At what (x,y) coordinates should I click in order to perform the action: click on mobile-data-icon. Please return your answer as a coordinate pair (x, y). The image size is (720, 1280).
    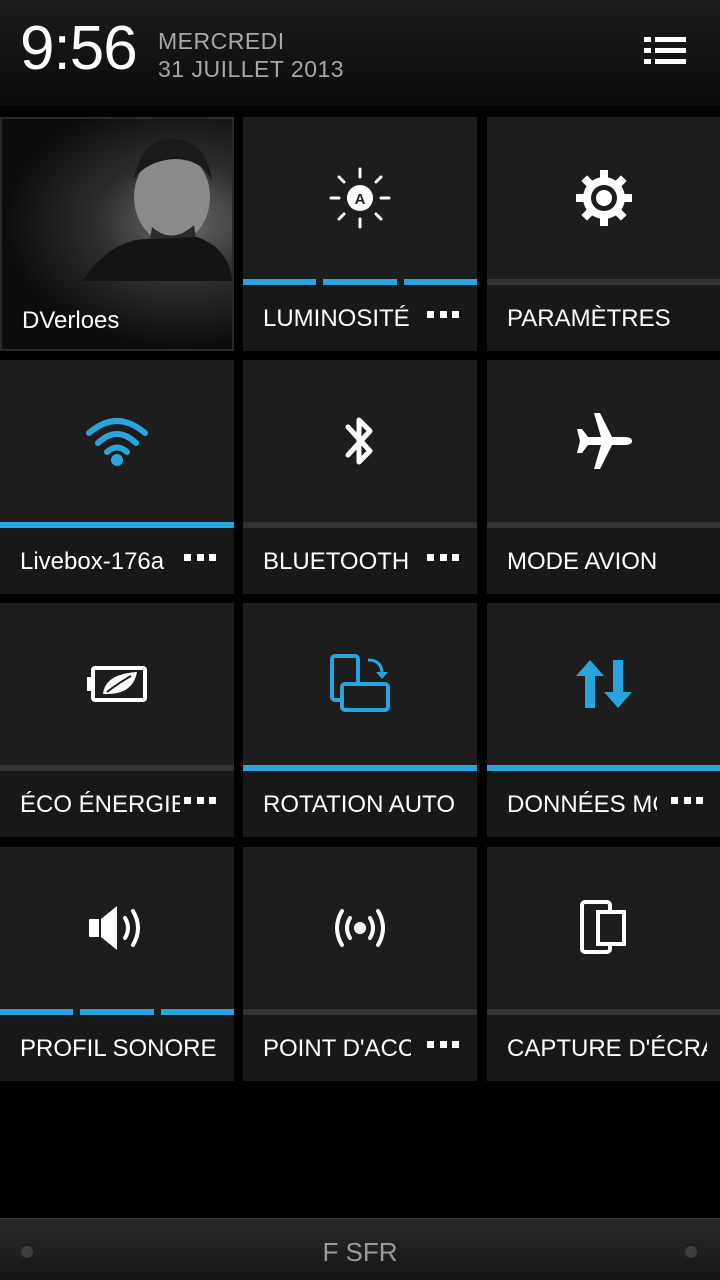
    Looking at the image, I should click on (604, 684).